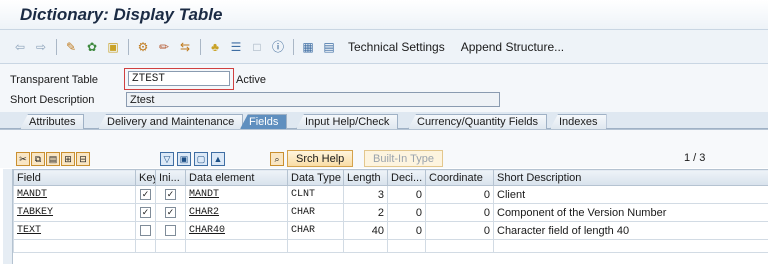 The height and width of the screenshot is (264, 768). What do you see at coordinates (35, 212) in the screenshot?
I see `field-name: TABKEY` at bounding box center [35, 212].